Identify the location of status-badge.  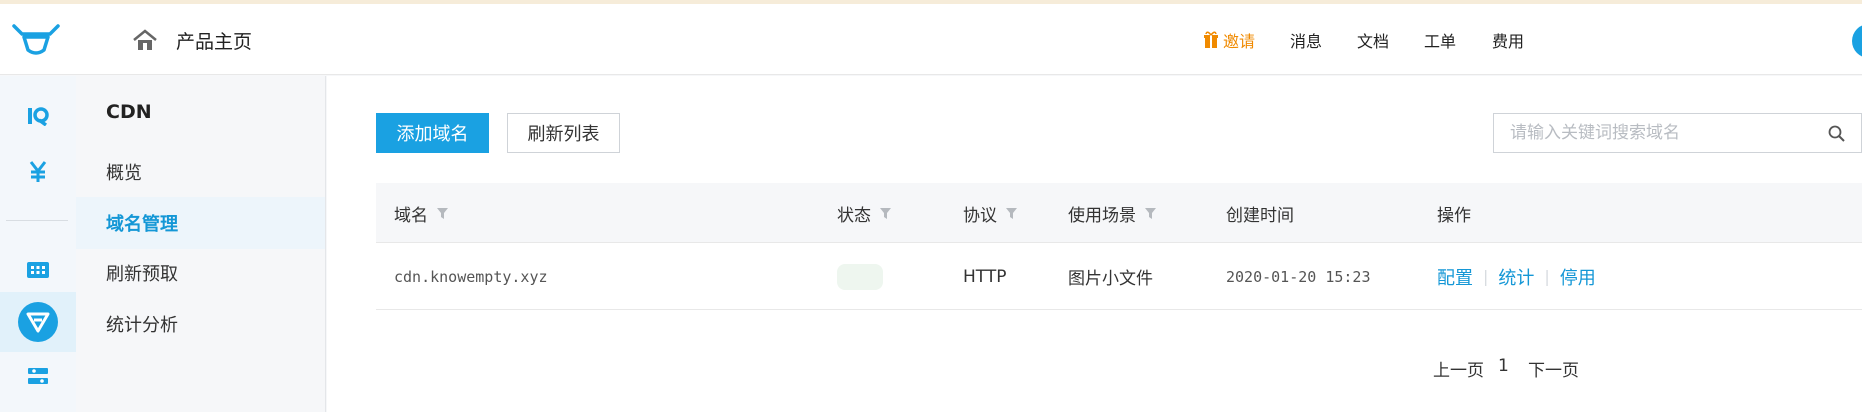
(860, 276).